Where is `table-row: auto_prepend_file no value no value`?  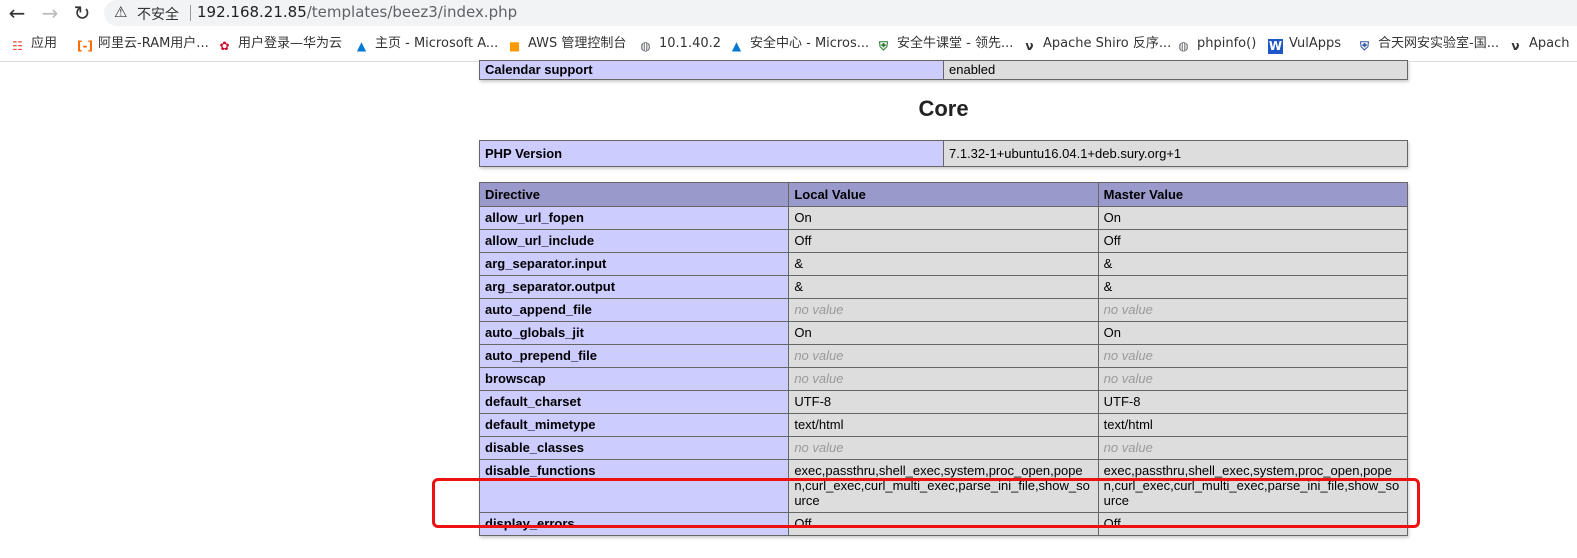 table-row: auto_prepend_file no value no value is located at coordinates (943, 356).